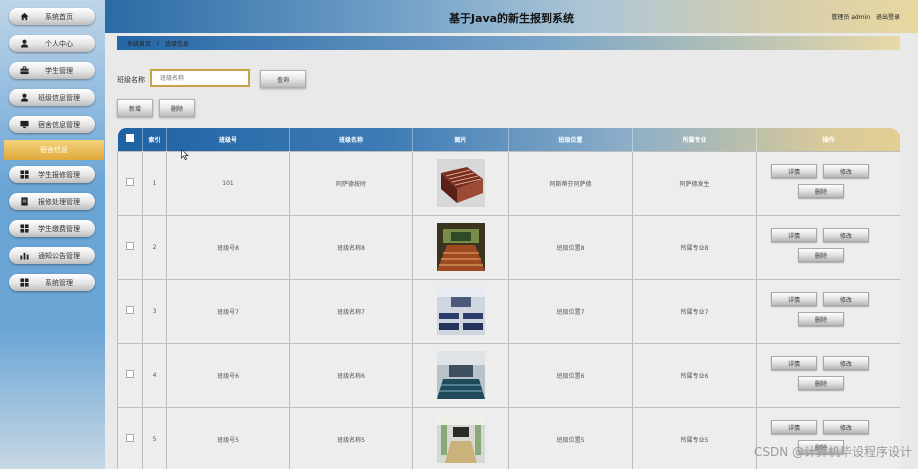 The height and width of the screenshot is (469, 918). I want to click on header-location: 班级位置, so click(570, 139).